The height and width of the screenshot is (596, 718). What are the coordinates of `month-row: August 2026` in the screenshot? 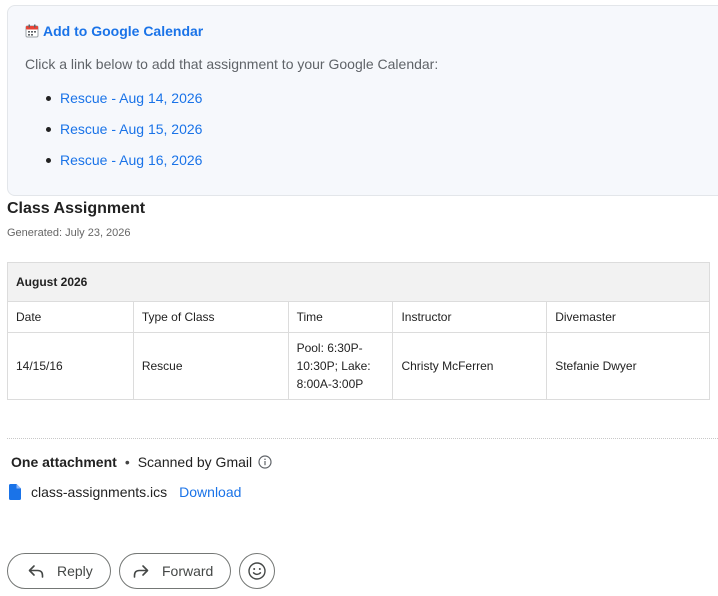 It's located at (358, 282).